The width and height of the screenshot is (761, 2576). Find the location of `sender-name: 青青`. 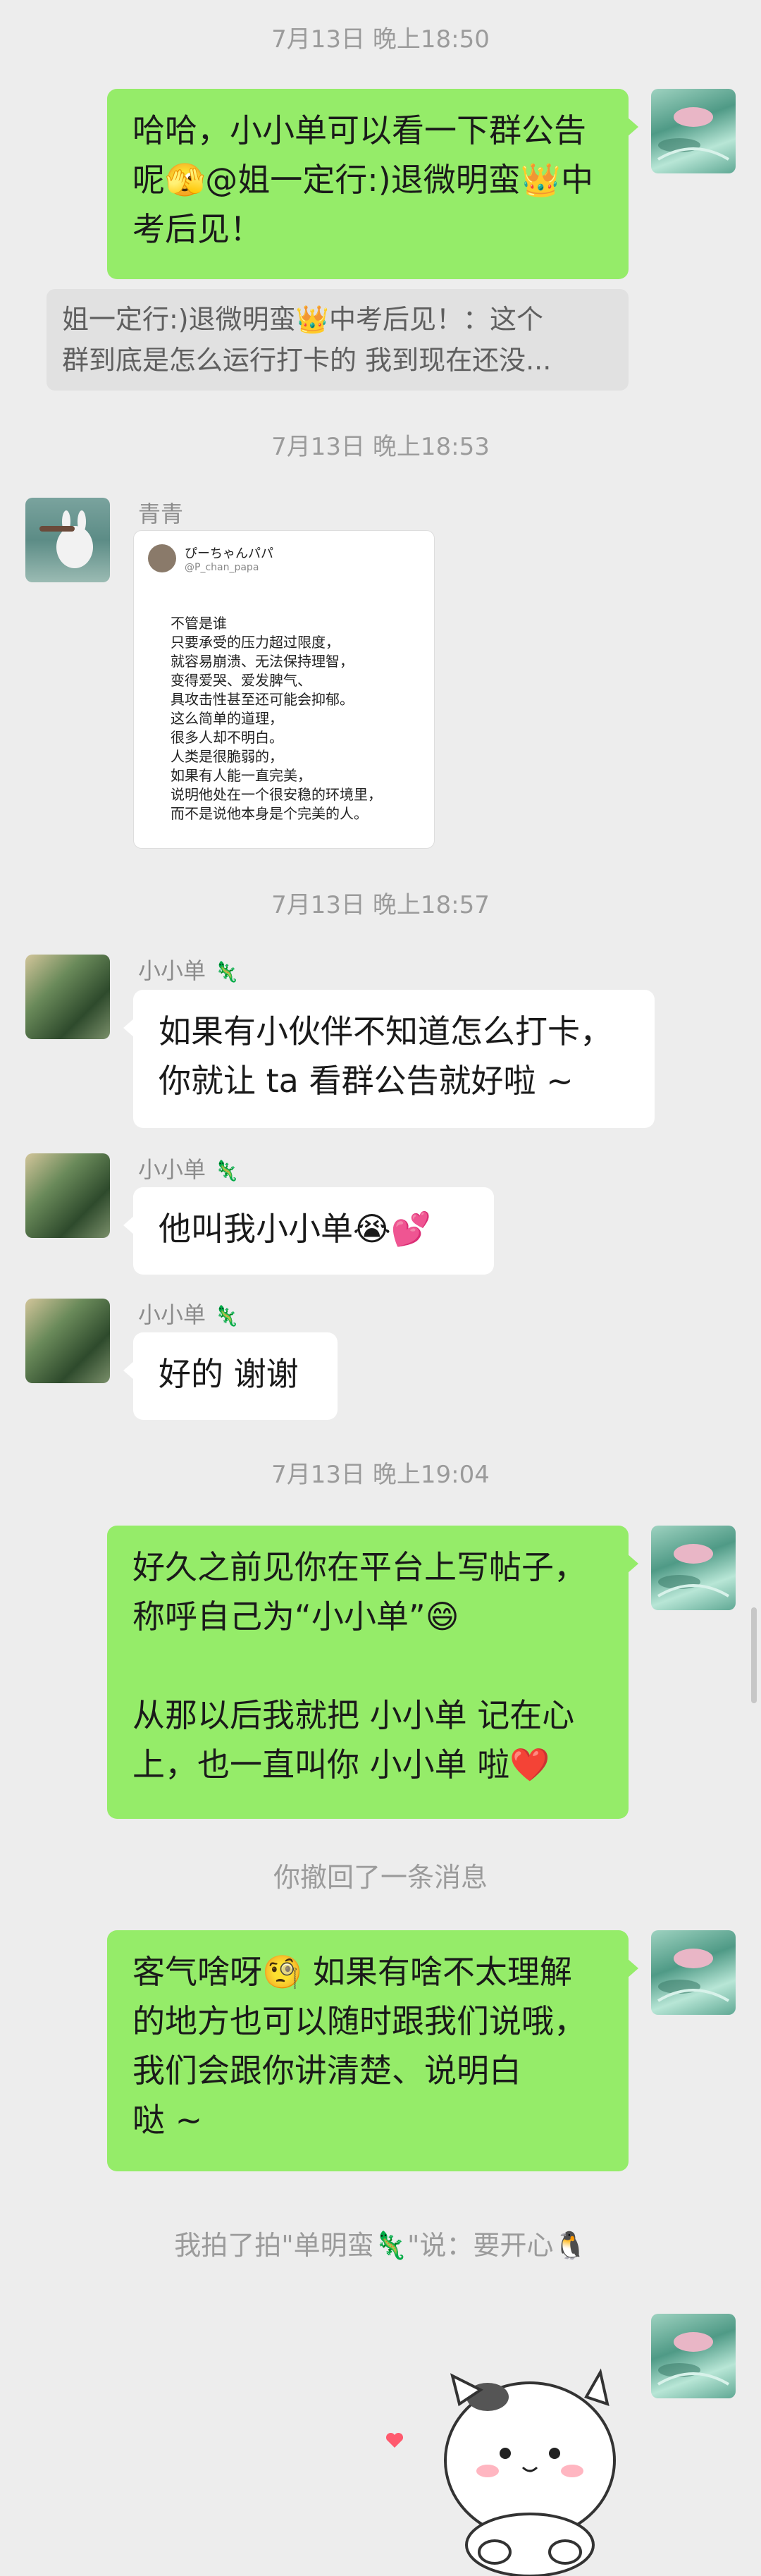

sender-name: 青青 is located at coordinates (161, 514).